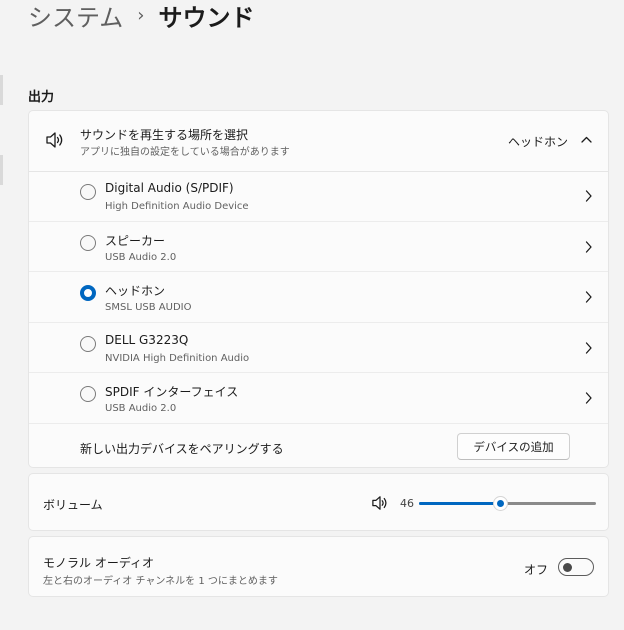  What do you see at coordinates (177, 206) in the screenshot?
I see `device-description: High Definition Audio Device` at bounding box center [177, 206].